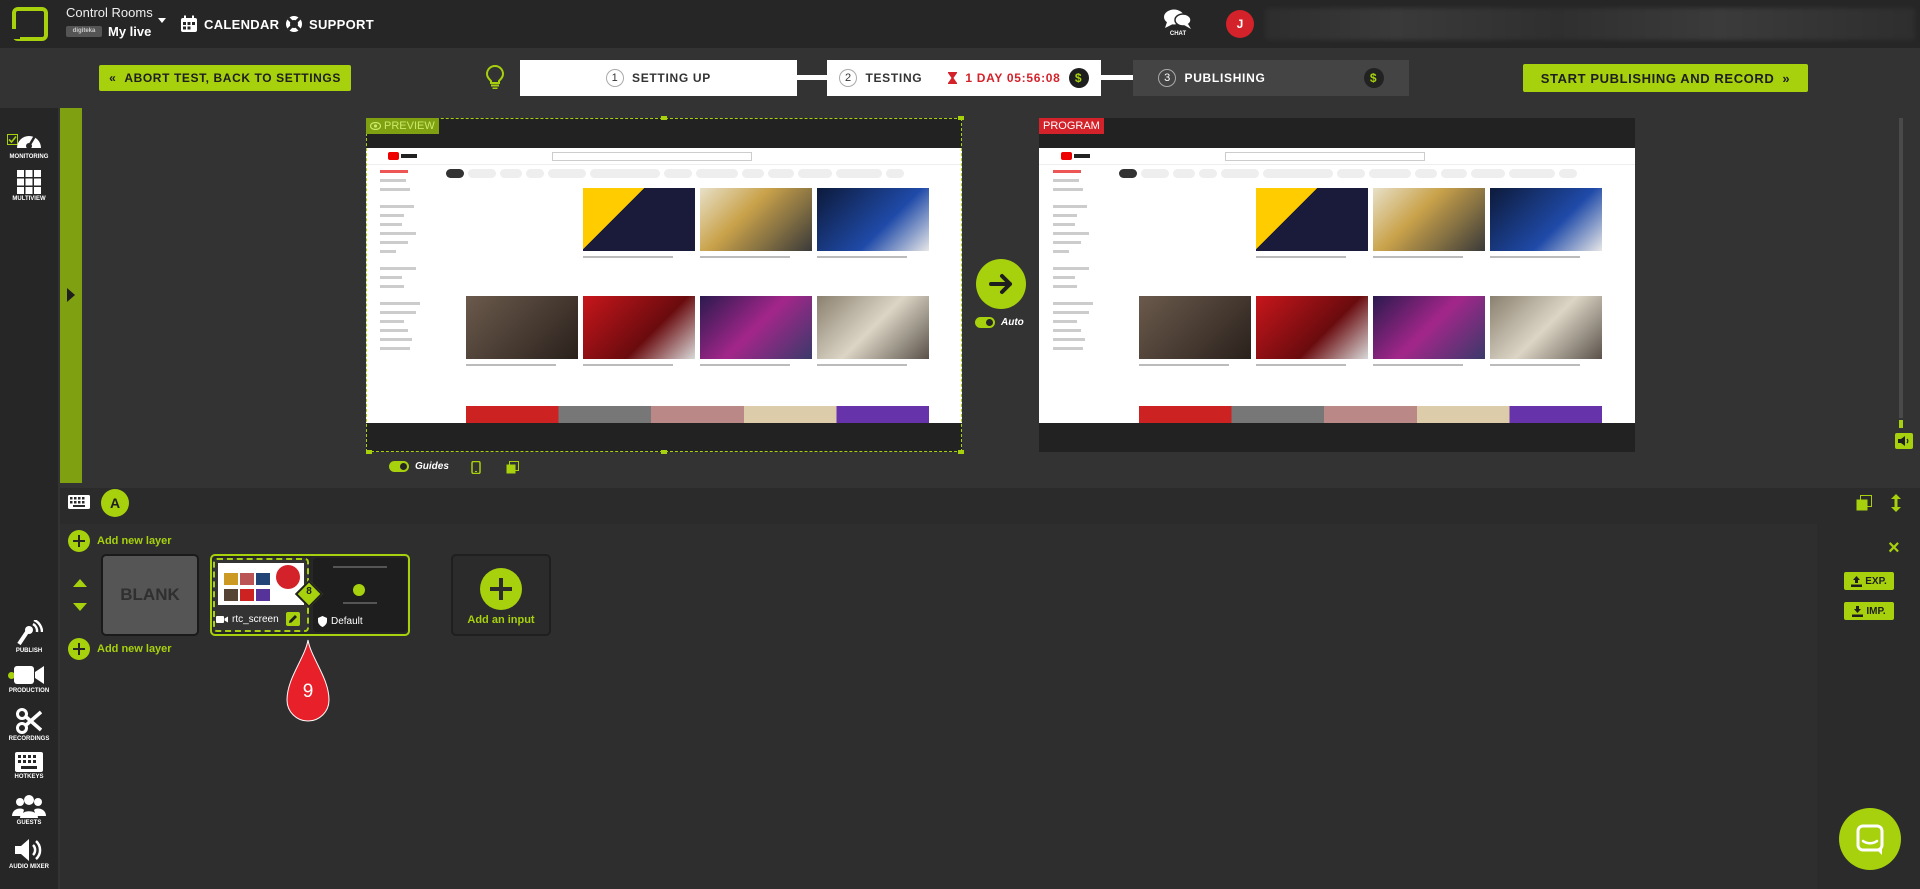 The width and height of the screenshot is (1920, 889). I want to click on chat-bubble-icon, so click(1870, 839).